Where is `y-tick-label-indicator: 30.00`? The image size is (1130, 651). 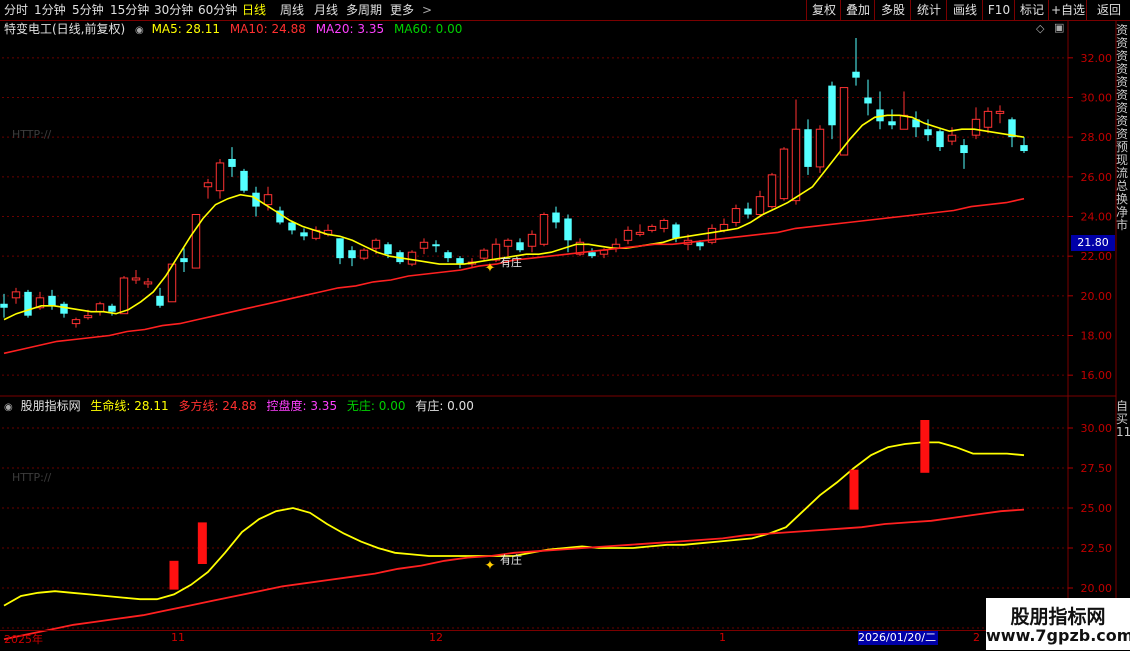
y-tick-label-indicator: 30.00 is located at coordinates (1097, 428).